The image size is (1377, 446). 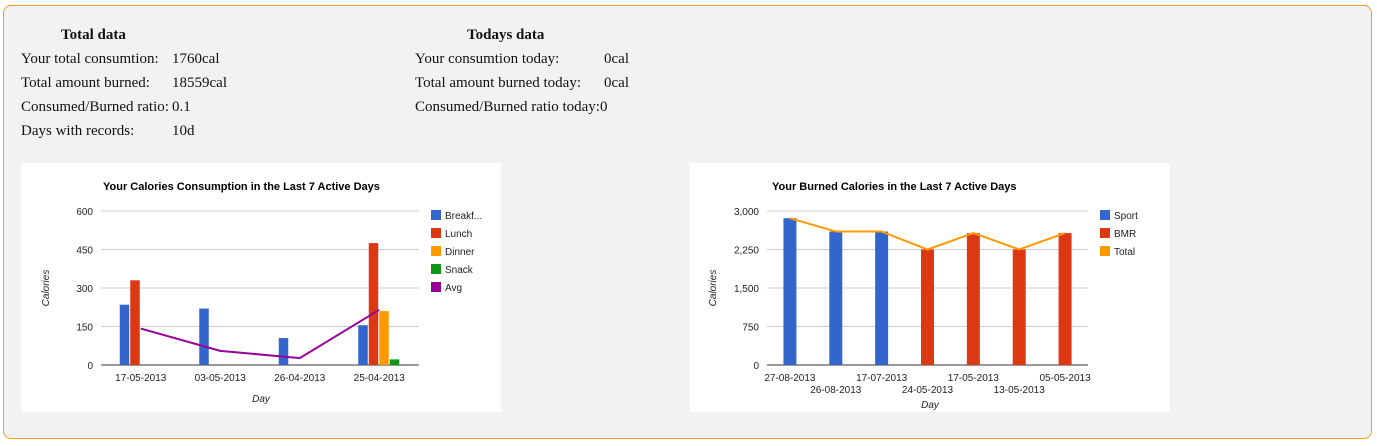 What do you see at coordinates (458, 234) in the screenshot?
I see `legend-label: Lunch` at bounding box center [458, 234].